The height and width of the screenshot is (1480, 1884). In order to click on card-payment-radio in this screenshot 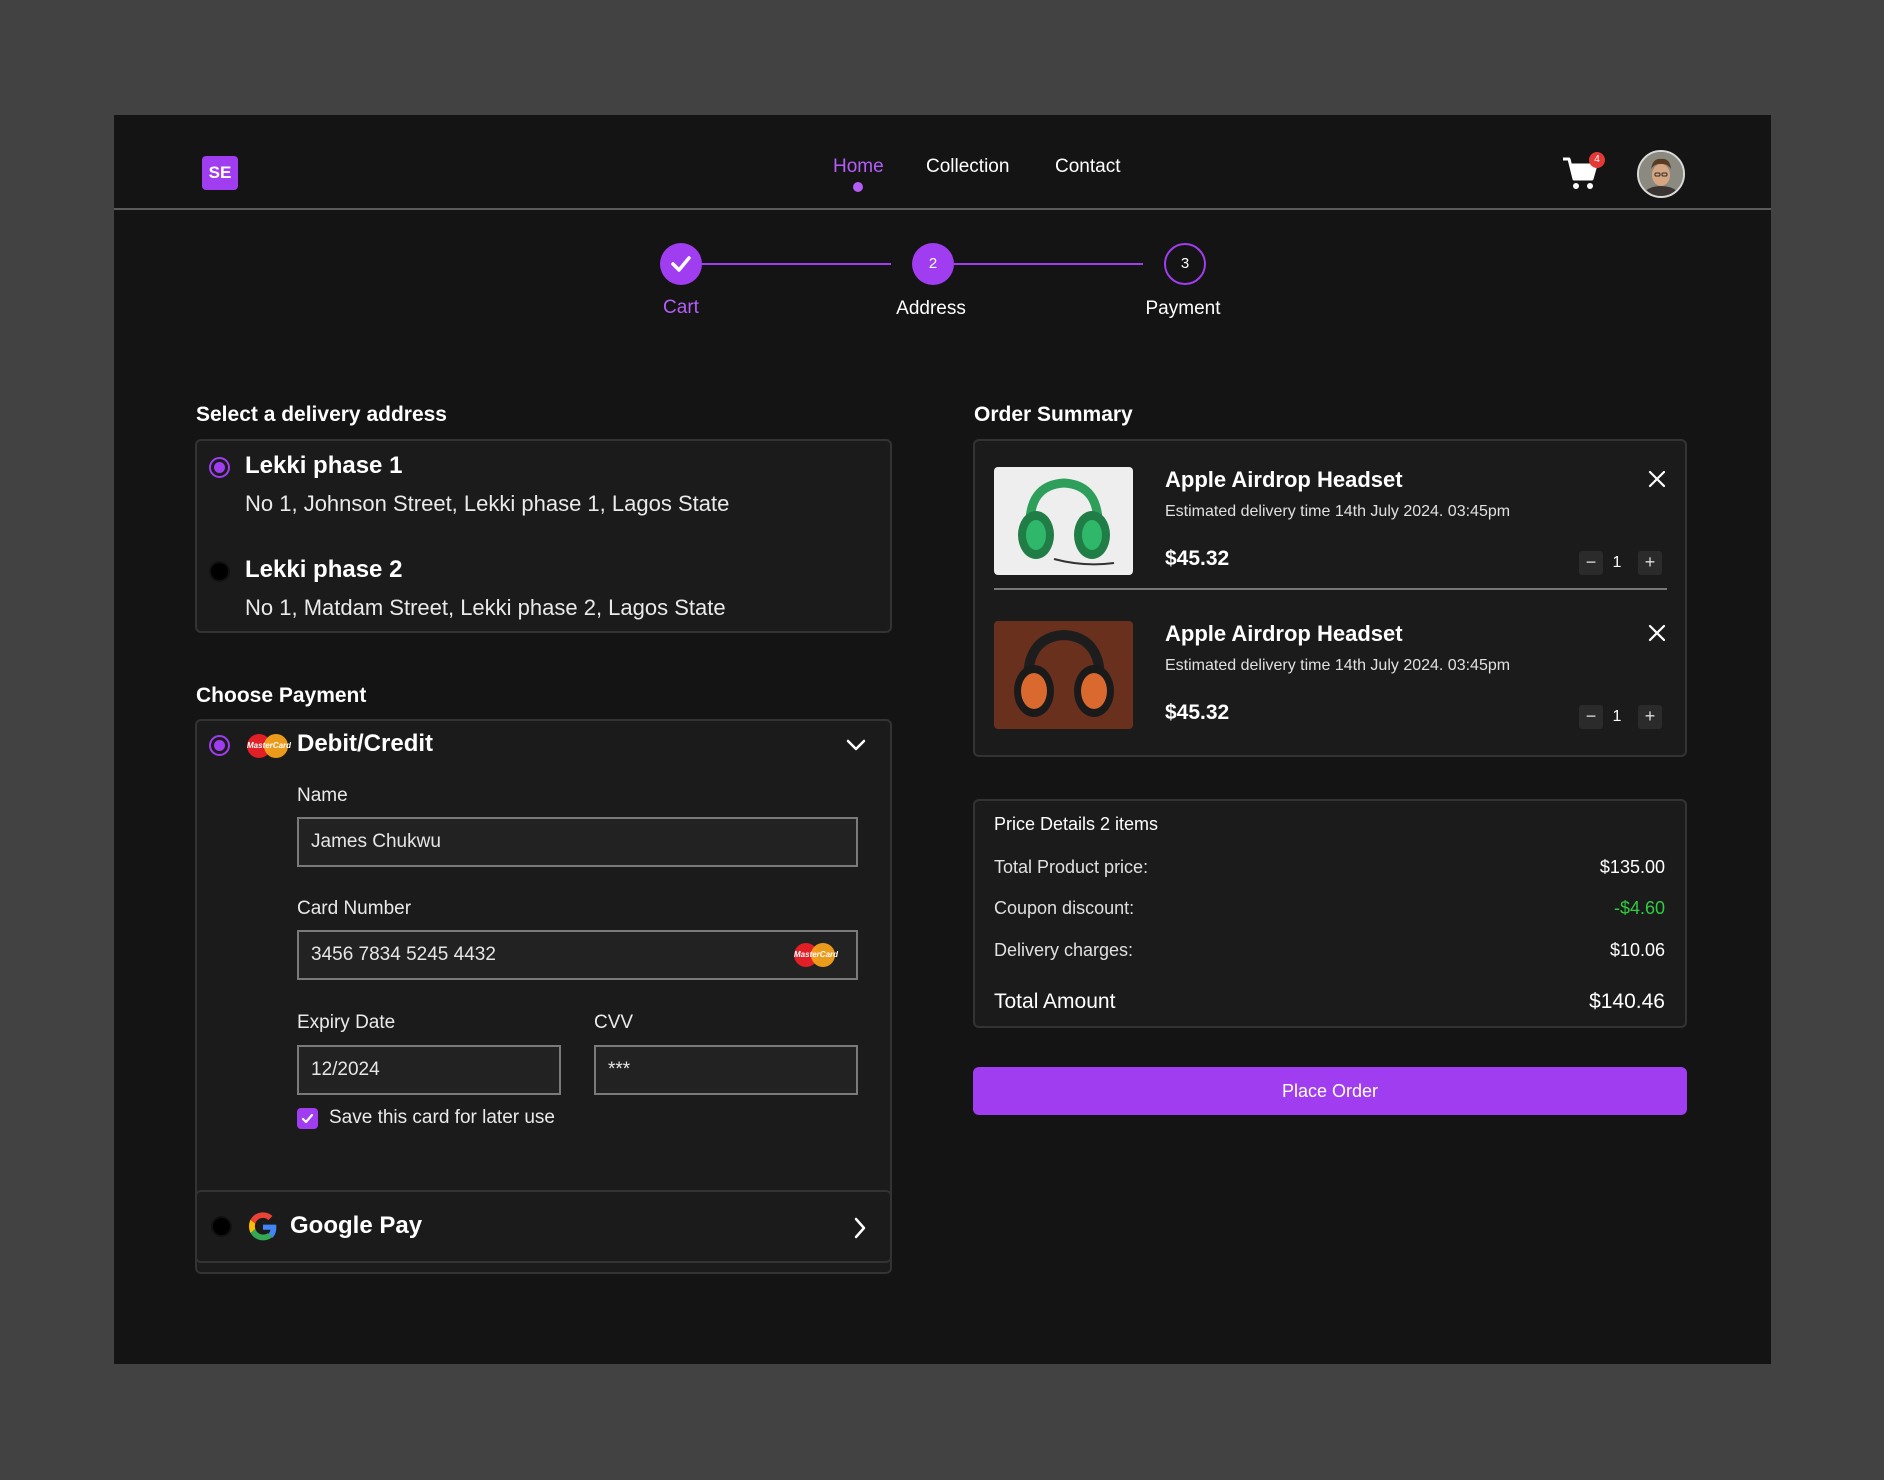, I will do `click(219, 745)`.